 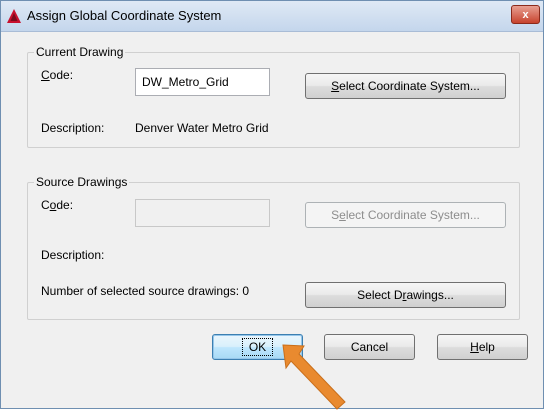 I want to click on source-code-label: Code:, so click(x=57, y=205).